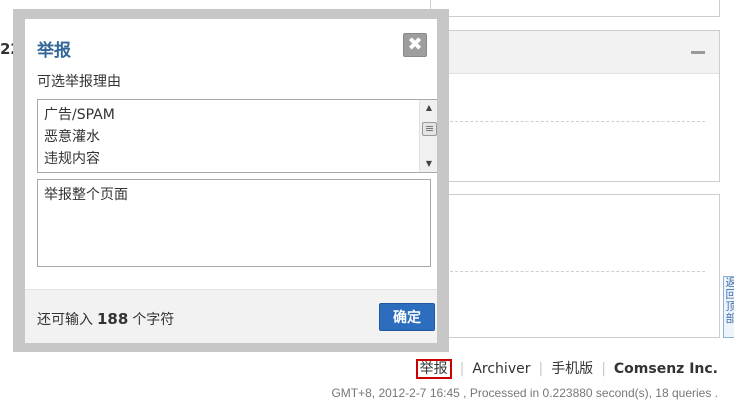 This screenshot has width=734, height=402. I want to click on reason-option: 违规内容, so click(72, 158).